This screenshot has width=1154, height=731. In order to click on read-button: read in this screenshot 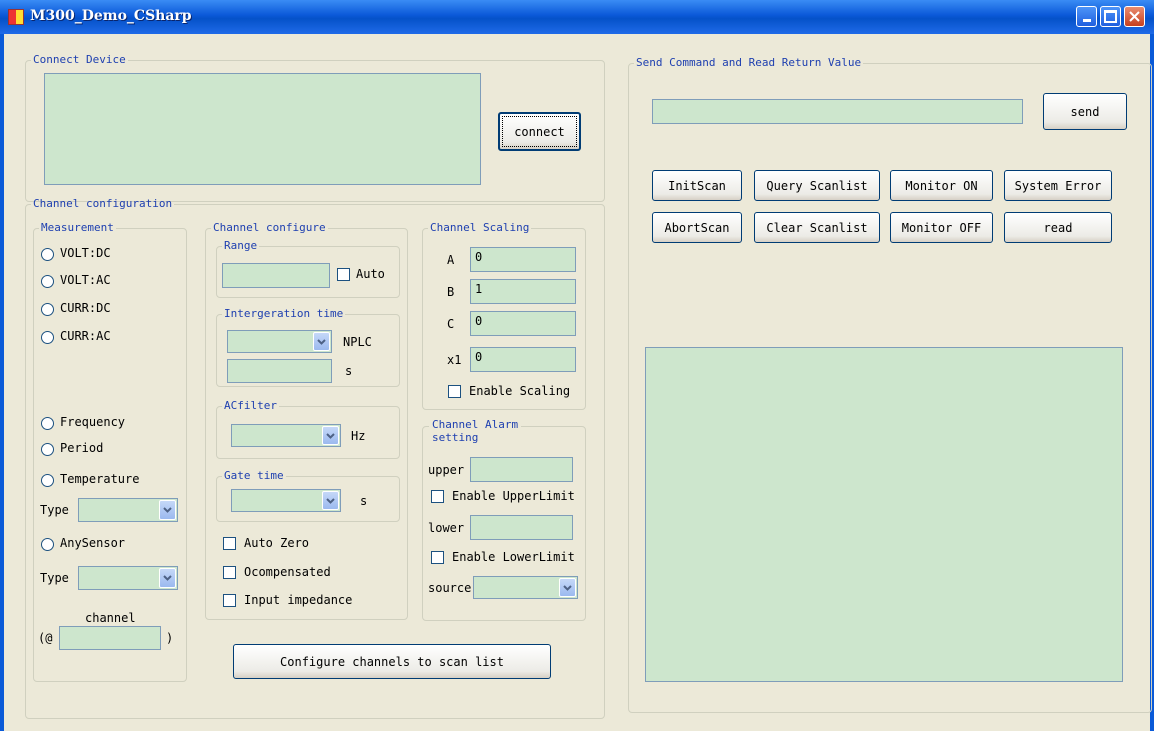, I will do `click(1058, 227)`.